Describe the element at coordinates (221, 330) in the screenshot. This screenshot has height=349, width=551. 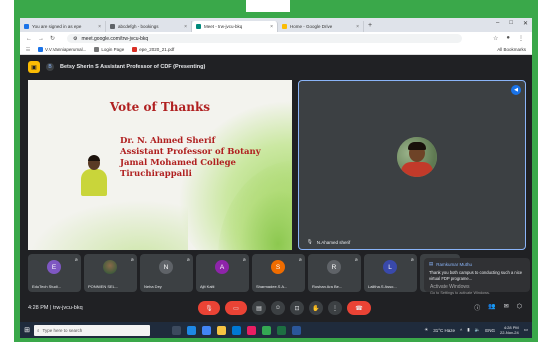
I see `file-explorer-icon` at that location.